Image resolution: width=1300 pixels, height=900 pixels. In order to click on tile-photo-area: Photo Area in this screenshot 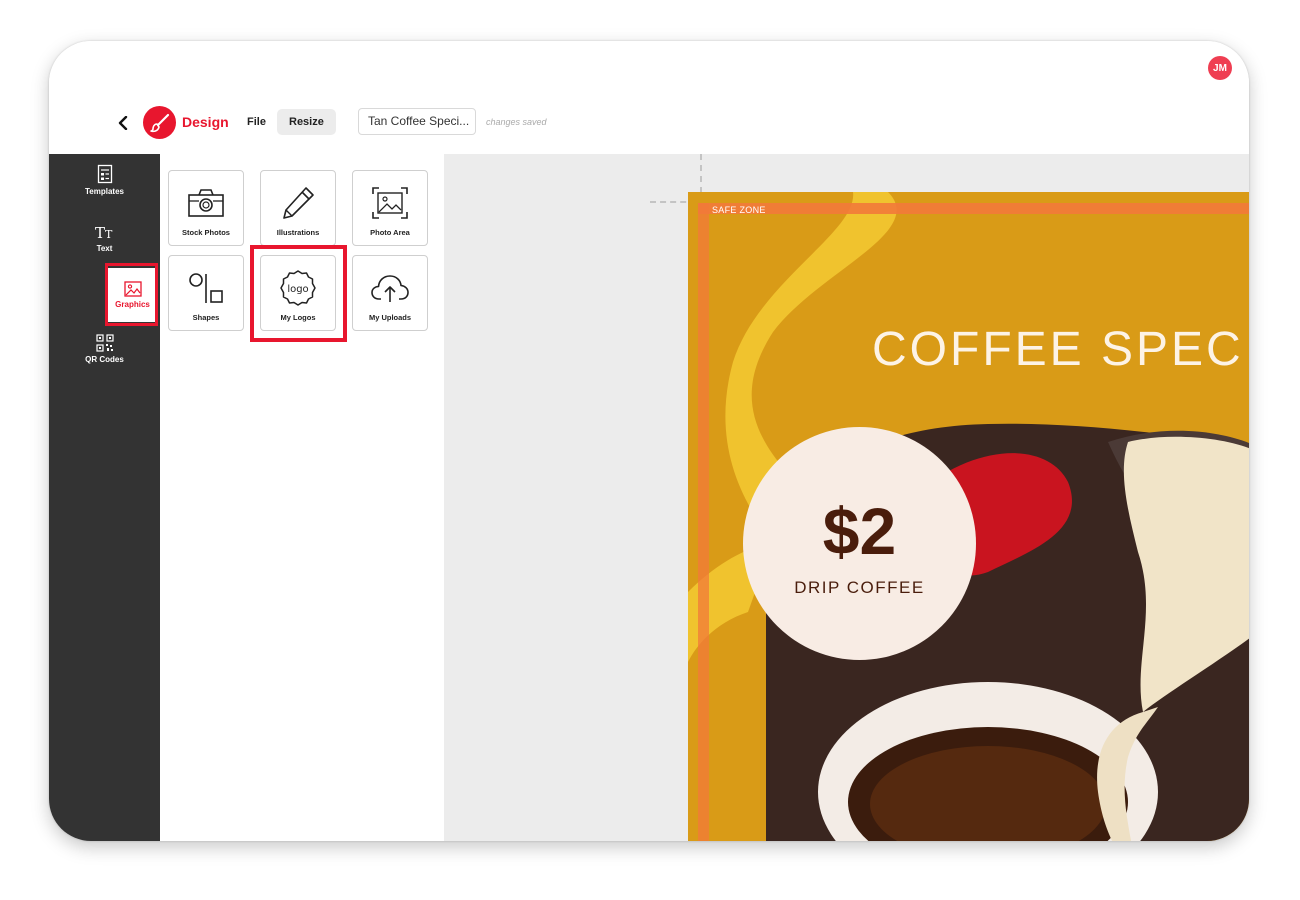, I will do `click(390, 208)`.